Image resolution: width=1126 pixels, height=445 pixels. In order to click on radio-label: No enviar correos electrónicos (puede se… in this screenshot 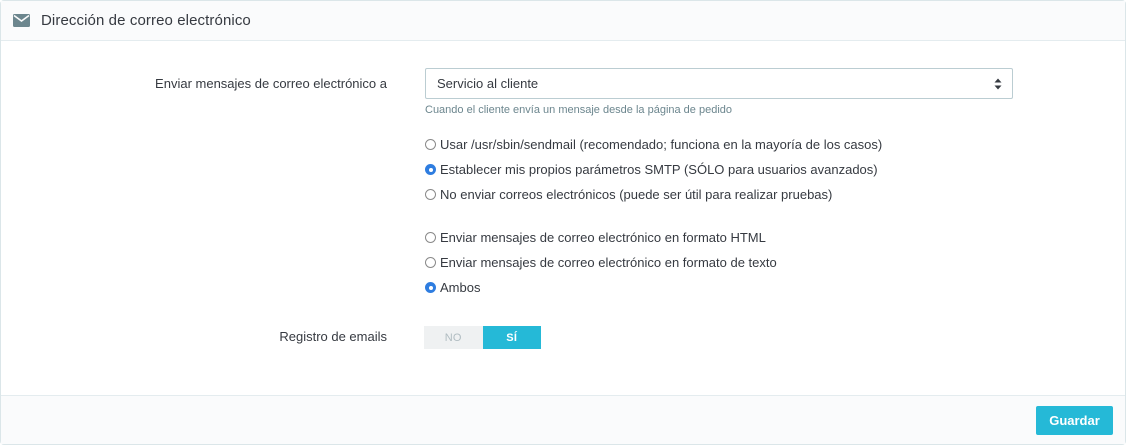, I will do `click(636, 194)`.